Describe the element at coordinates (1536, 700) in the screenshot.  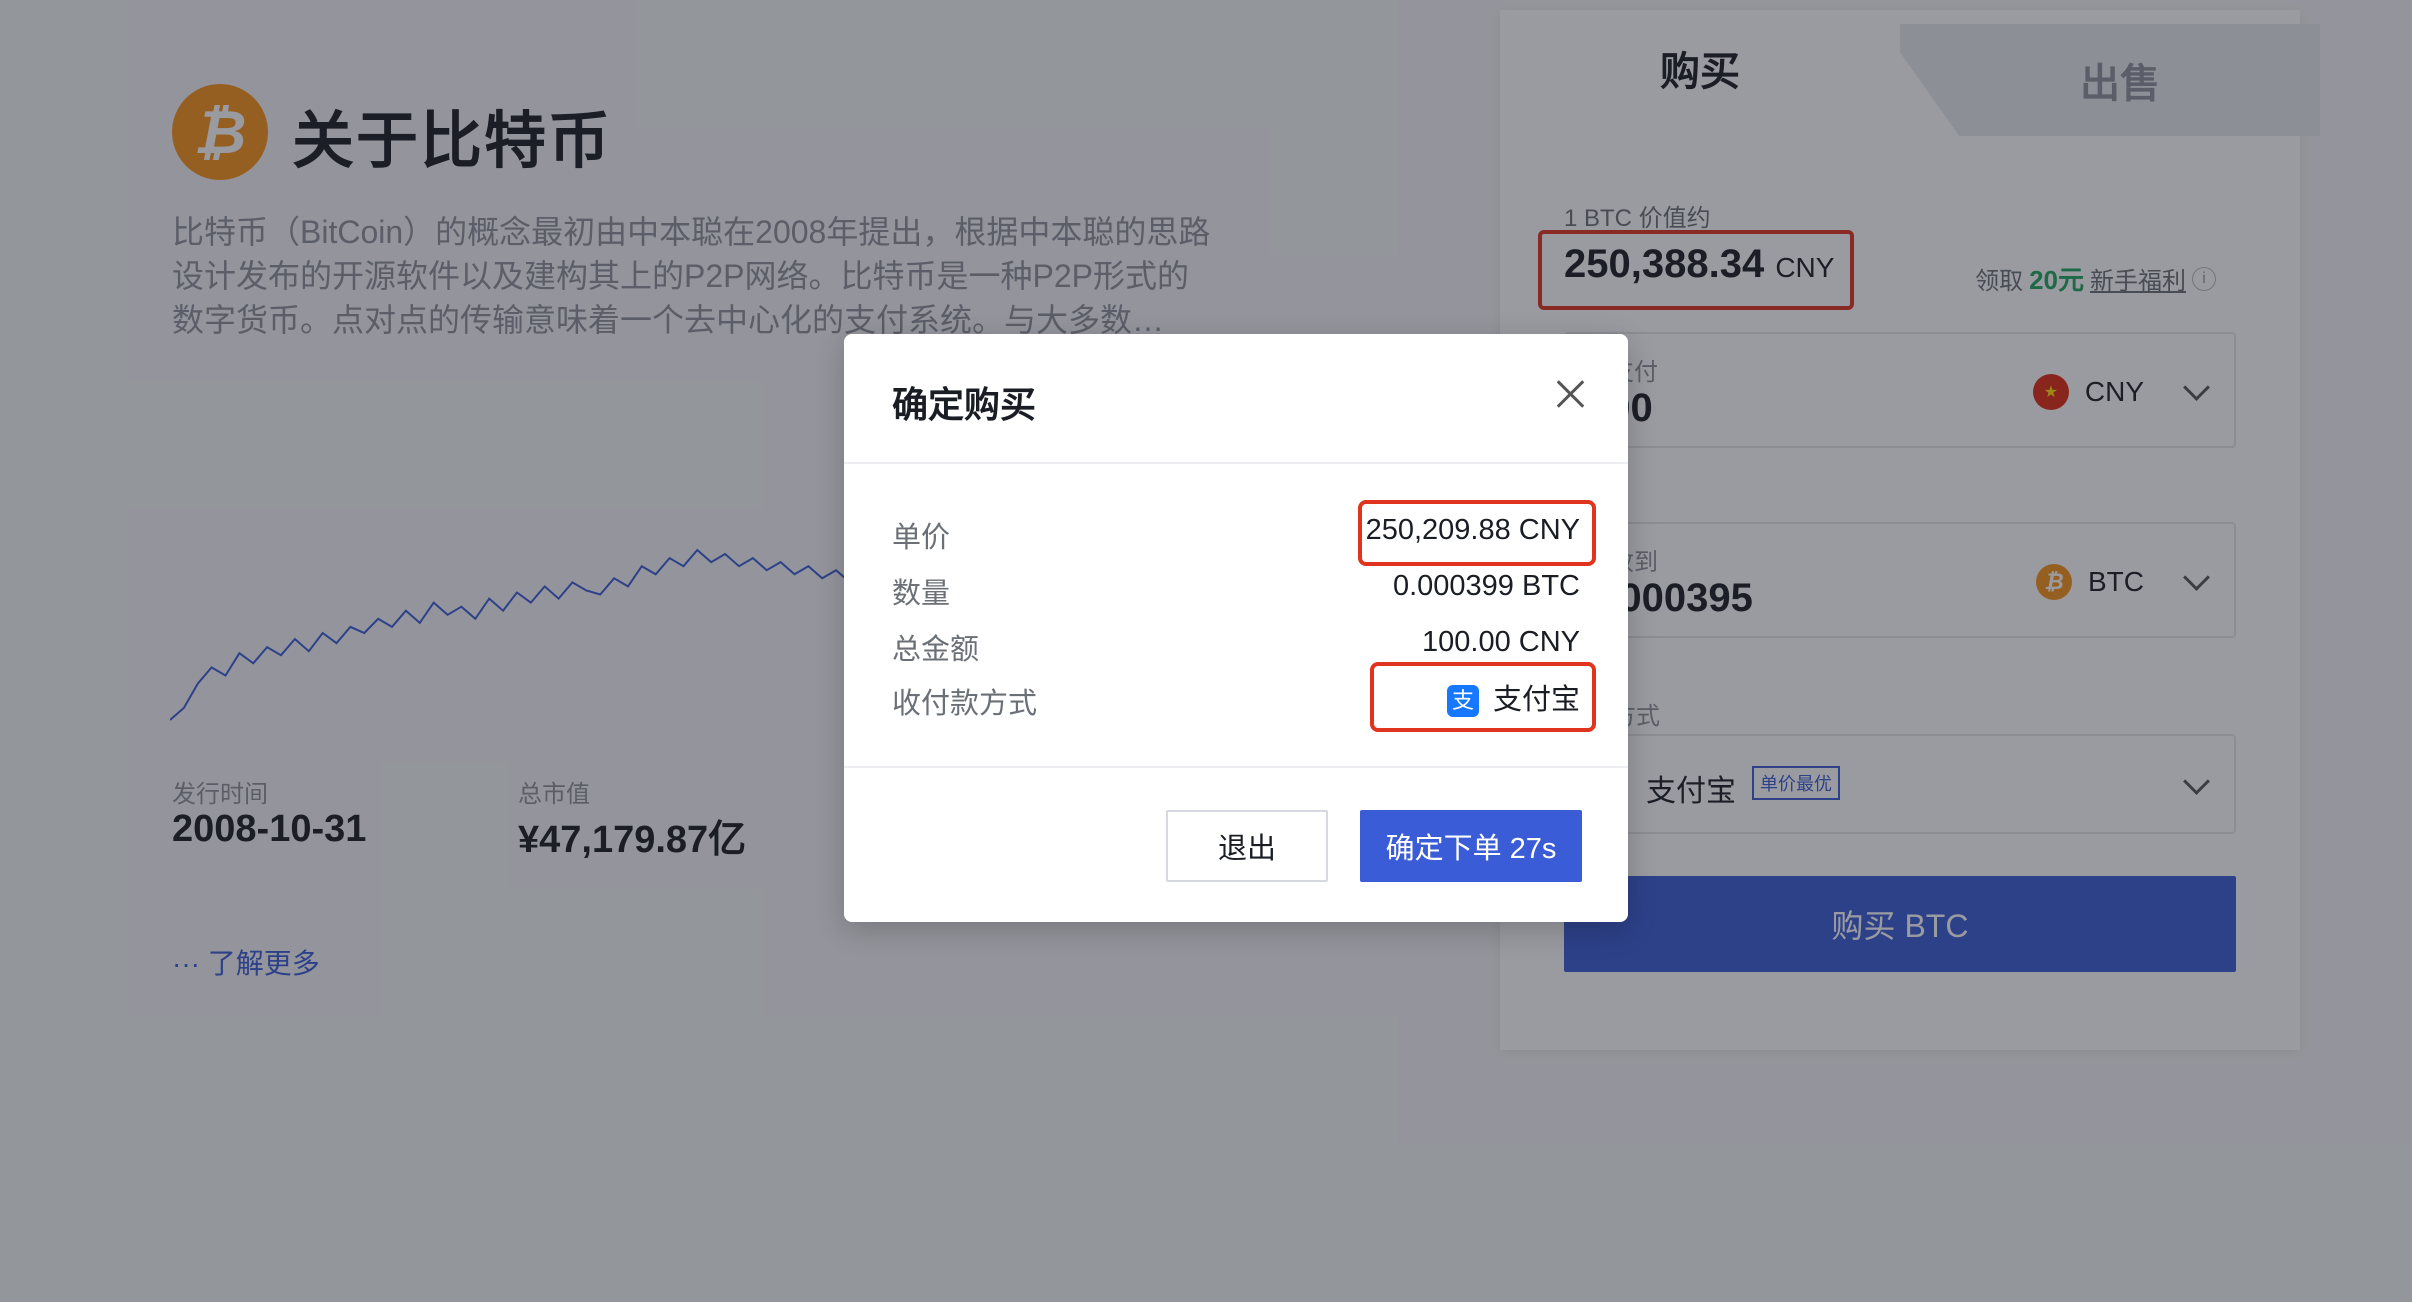
I see `payment-method-name: 支付宝` at that location.